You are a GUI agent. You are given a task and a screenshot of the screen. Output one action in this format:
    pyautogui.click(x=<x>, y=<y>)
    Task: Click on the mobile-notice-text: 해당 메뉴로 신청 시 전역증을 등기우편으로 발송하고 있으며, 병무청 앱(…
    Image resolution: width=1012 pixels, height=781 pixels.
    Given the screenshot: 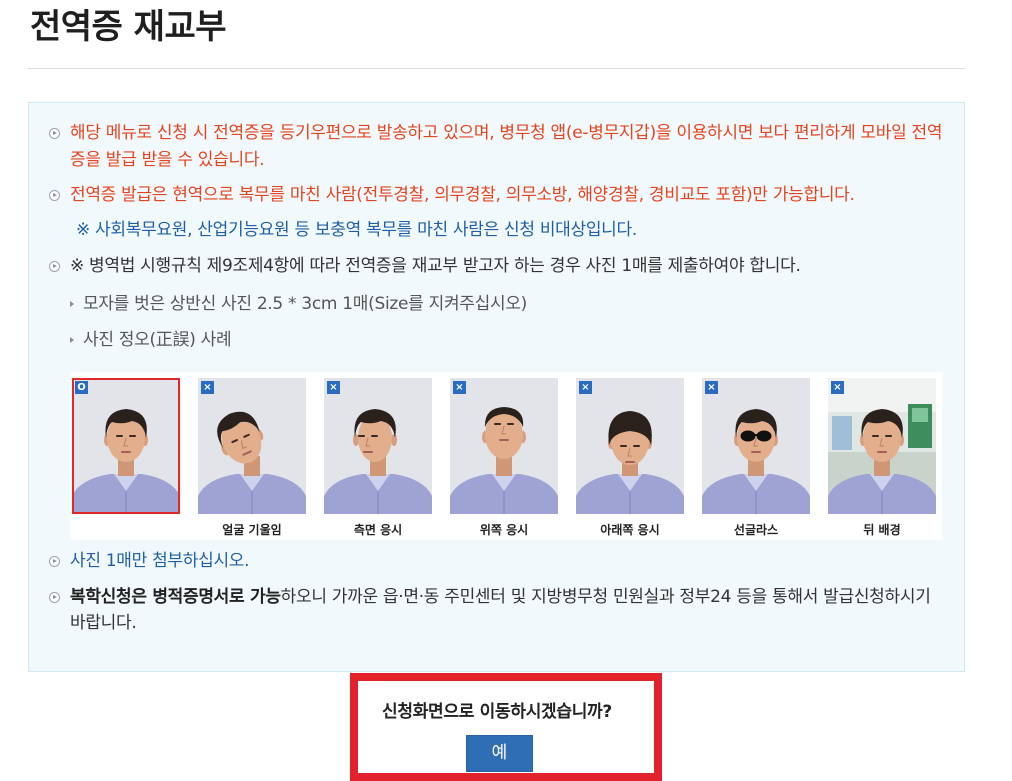 What is the action you would take?
    pyautogui.click(x=506, y=146)
    